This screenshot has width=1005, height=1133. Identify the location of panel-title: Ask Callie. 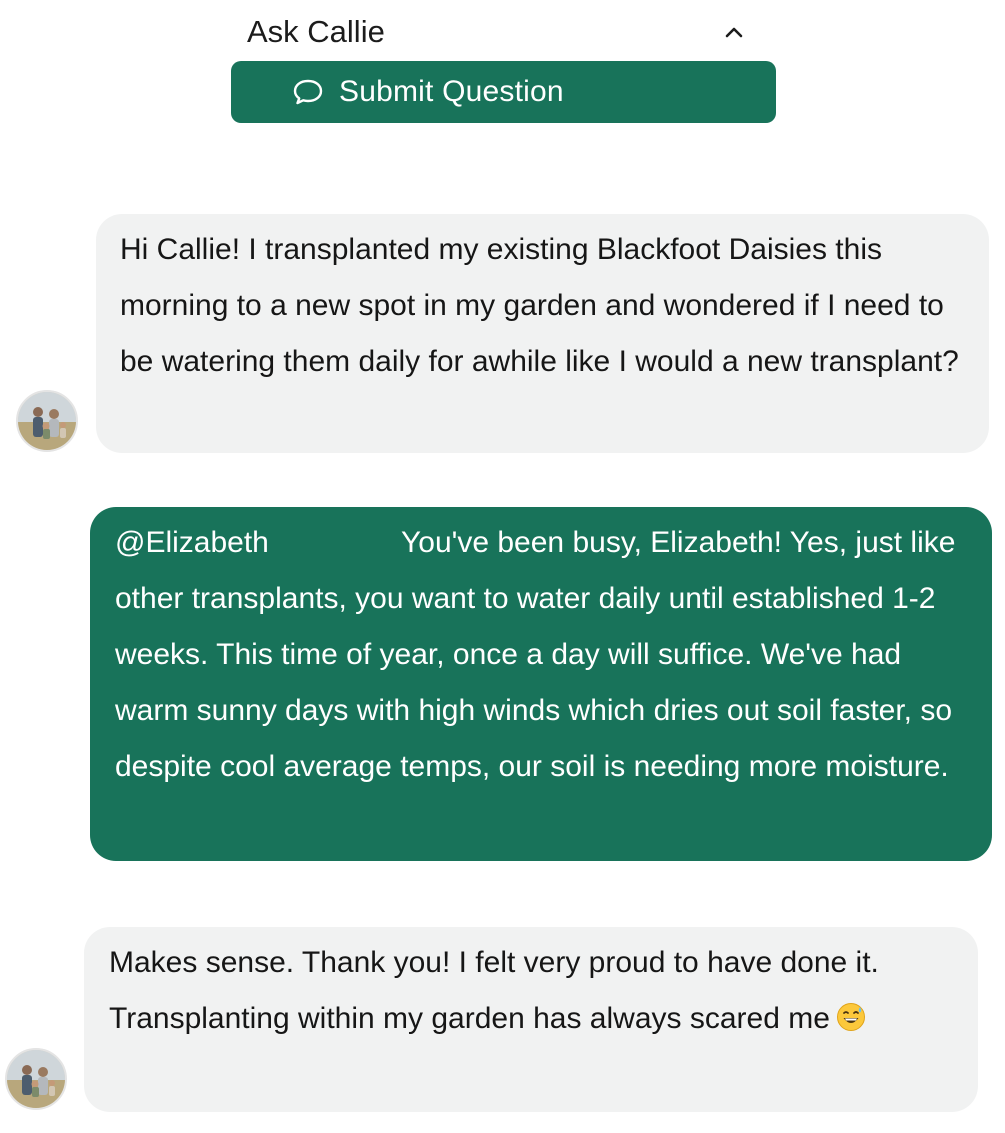
(316, 31).